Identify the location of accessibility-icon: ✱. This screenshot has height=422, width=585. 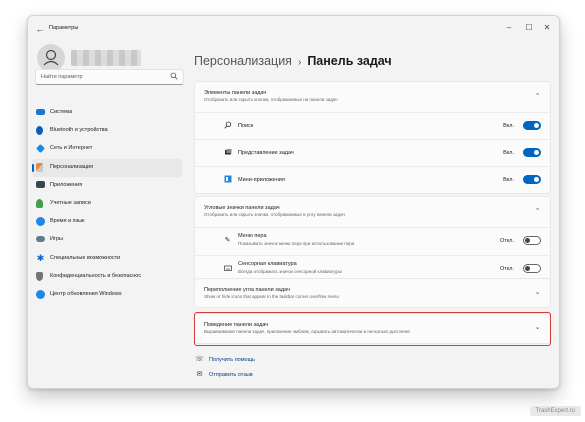
(40, 257).